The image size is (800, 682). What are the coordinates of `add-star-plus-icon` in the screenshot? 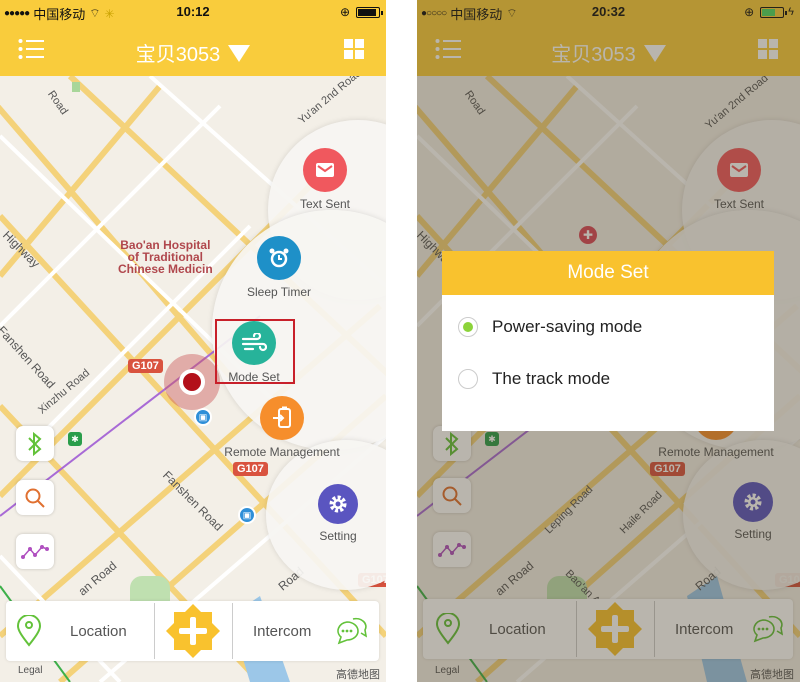 It's located at (193, 631).